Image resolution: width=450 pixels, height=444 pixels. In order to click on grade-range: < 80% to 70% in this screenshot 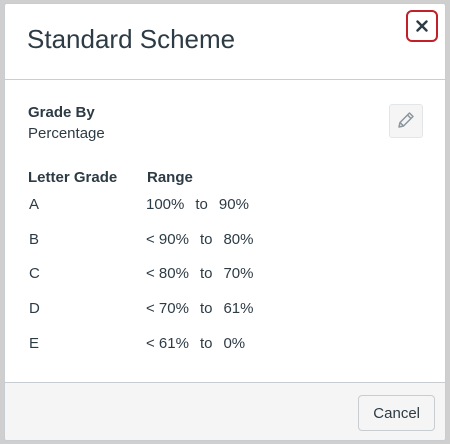, I will do `click(200, 273)`.